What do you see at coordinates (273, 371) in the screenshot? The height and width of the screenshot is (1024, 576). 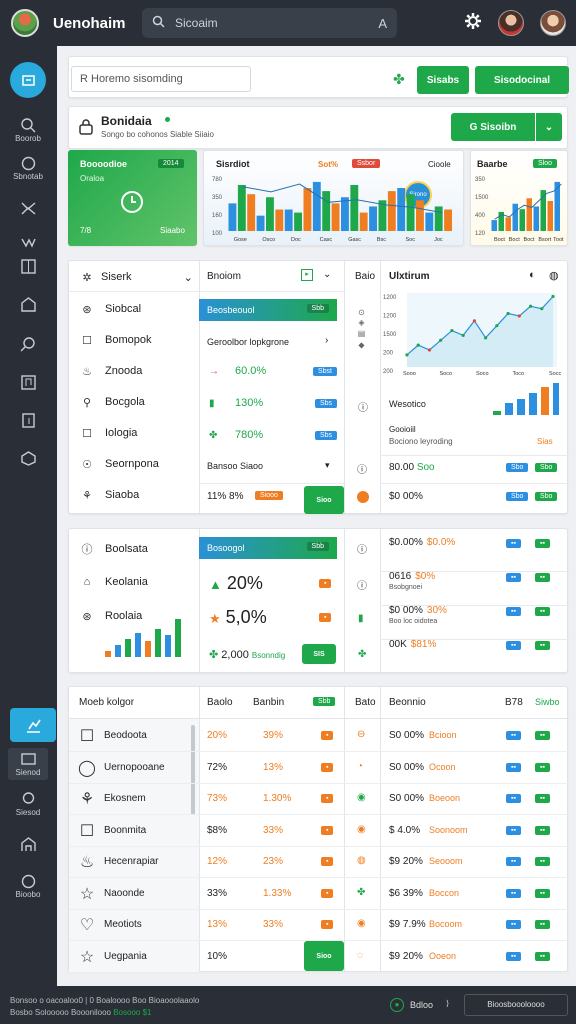 I see `detail-row: → 60.0% Sbst` at bounding box center [273, 371].